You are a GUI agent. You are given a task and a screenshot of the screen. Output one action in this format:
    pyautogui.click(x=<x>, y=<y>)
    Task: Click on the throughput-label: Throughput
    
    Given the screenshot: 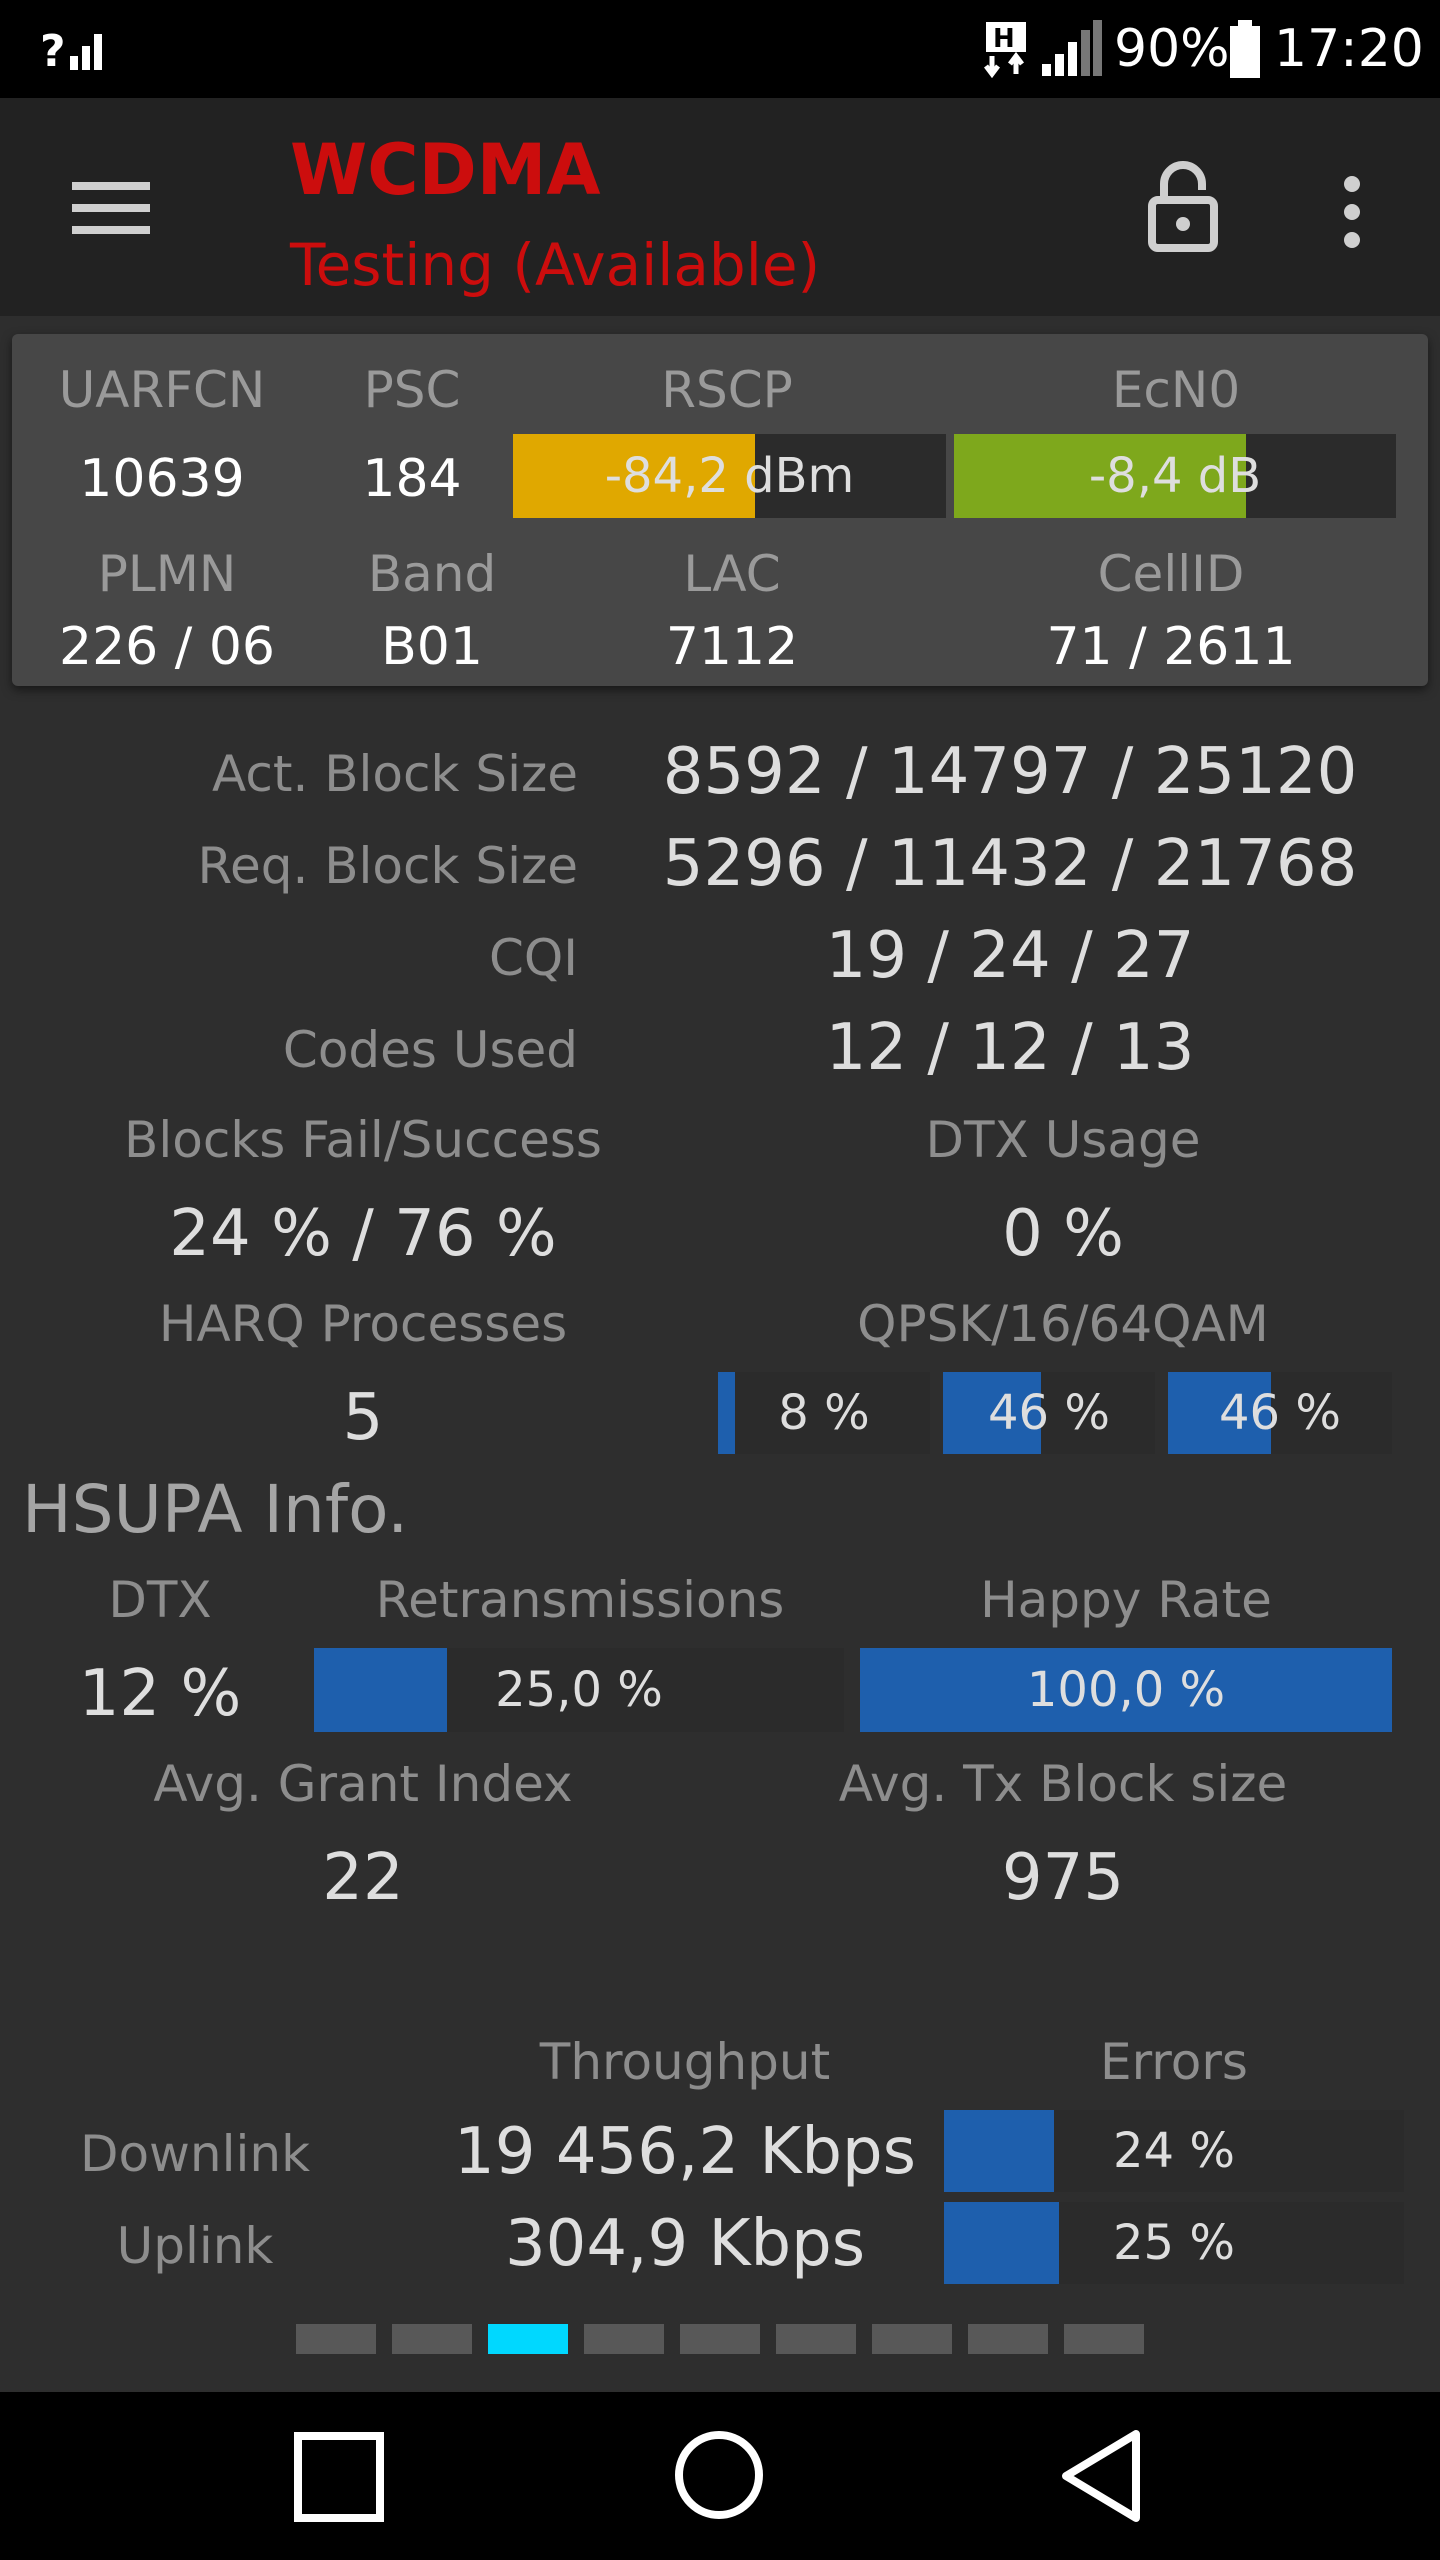 What is the action you would take?
    pyautogui.click(x=685, y=2062)
    